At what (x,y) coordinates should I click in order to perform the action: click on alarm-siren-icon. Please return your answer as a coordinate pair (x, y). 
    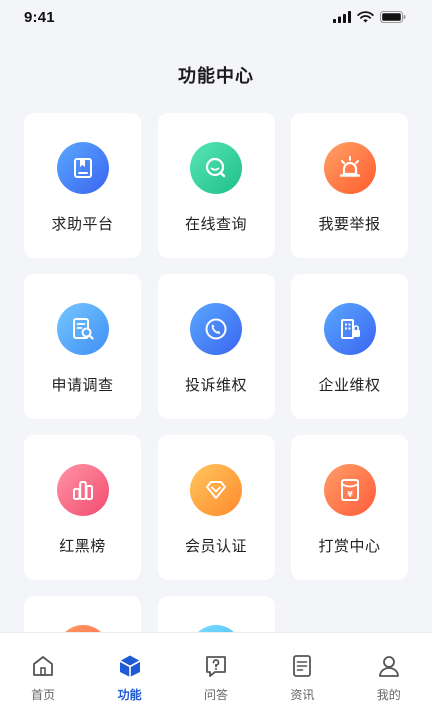
    Looking at the image, I should click on (349, 168).